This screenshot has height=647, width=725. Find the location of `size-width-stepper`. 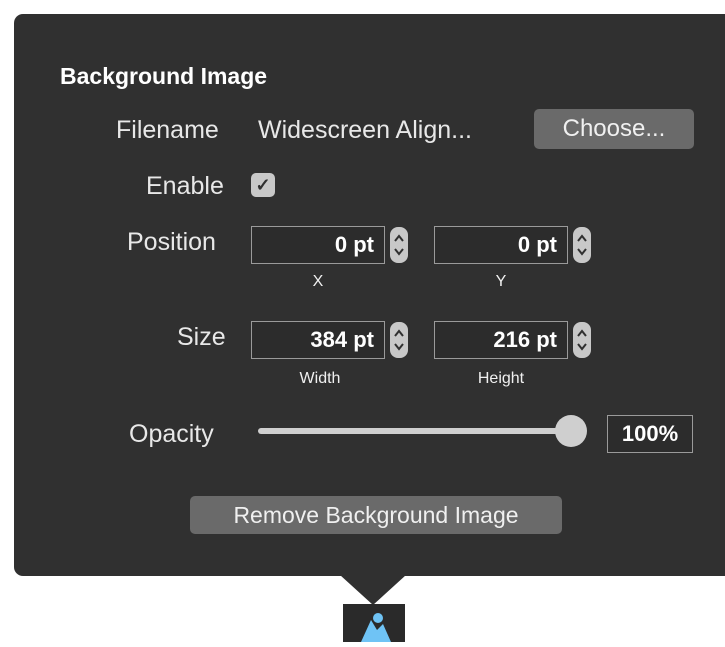

size-width-stepper is located at coordinates (399, 340).